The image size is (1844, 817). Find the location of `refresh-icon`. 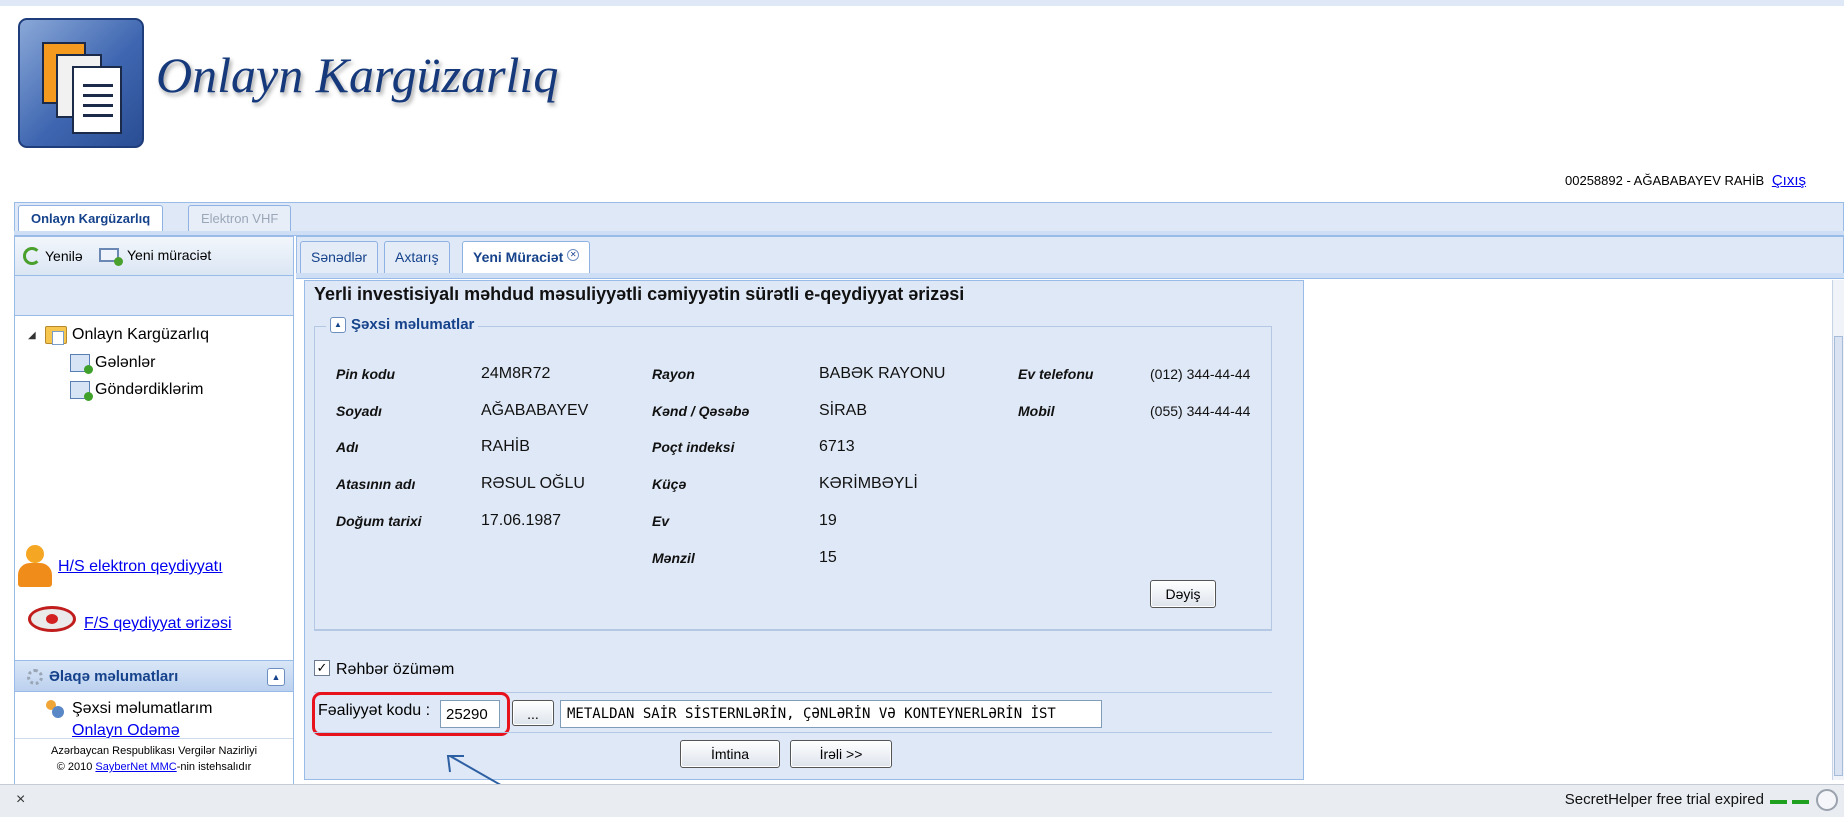

refresh-icon is located at coordinates (32, 256).